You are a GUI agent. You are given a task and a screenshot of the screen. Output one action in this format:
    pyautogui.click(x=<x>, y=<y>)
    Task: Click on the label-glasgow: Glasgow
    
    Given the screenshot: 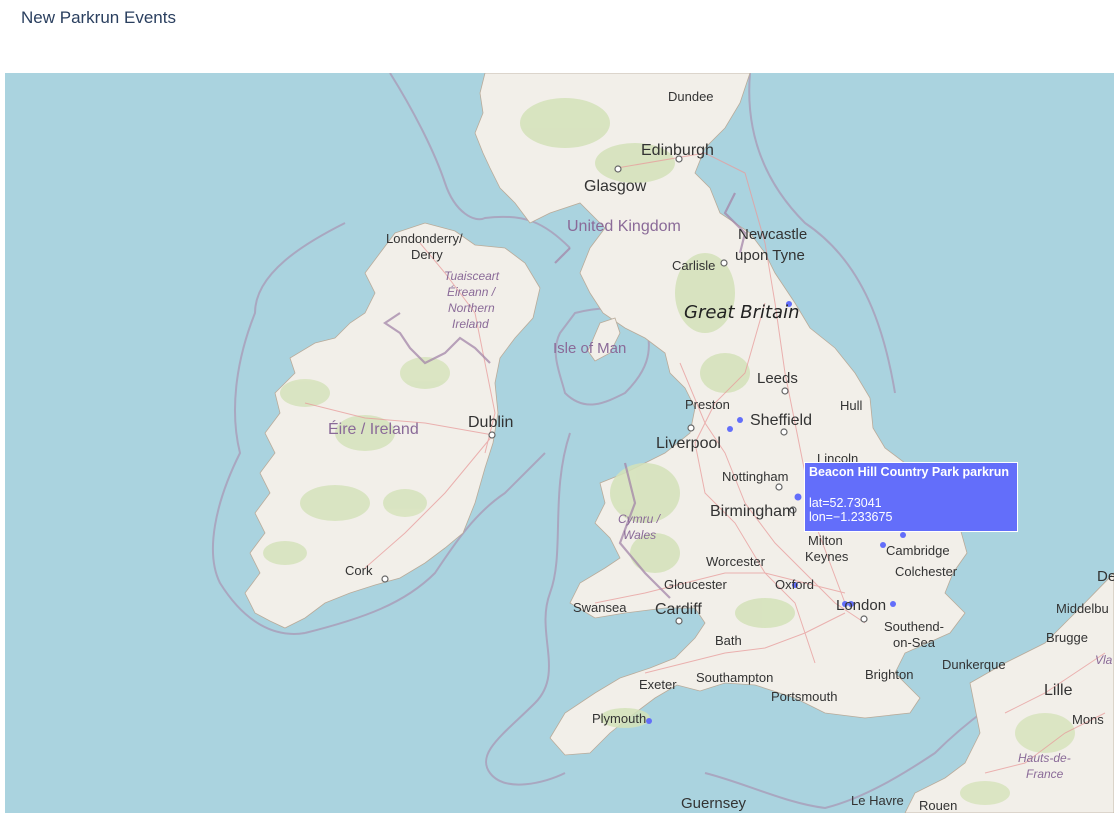 What is the action you would take?
    pyautogui.click(x=615, y=186)
    